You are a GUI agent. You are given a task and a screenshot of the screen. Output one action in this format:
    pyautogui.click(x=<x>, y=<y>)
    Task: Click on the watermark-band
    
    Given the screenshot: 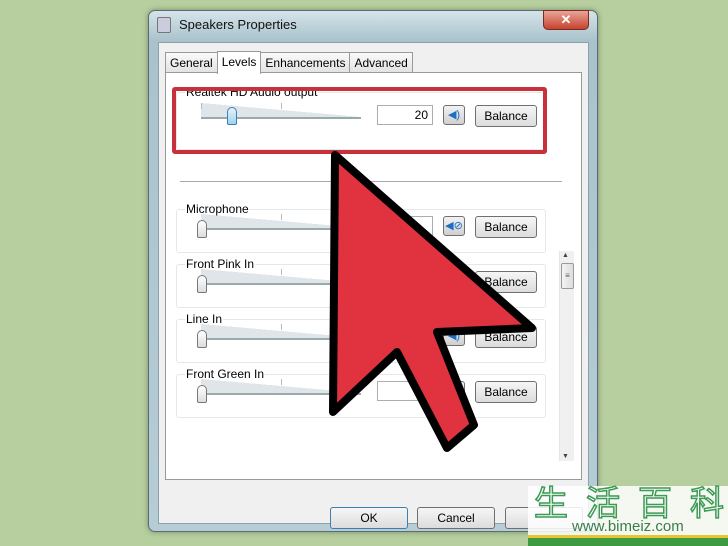 What is the action you would take?
    pyautogui.click(x=628, y=540)
    